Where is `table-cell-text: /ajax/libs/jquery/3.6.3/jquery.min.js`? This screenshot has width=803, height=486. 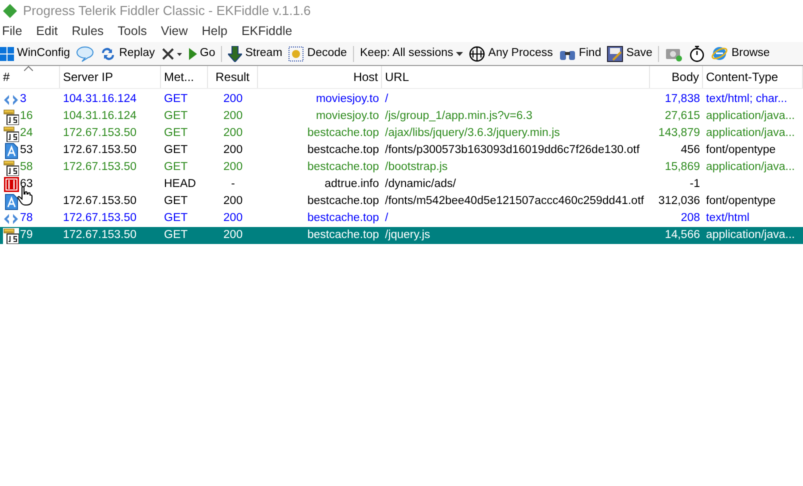
table-cell-text: /ajax/libs/jquery/3.6.3/jquery.min.js is located at coordinates (472, 133).